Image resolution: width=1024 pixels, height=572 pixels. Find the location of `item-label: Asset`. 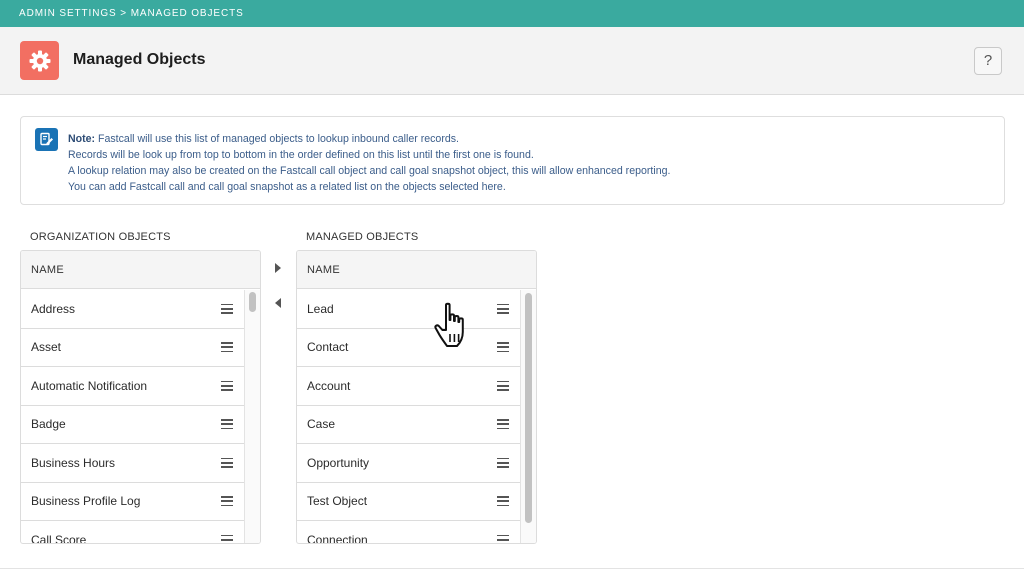

item-label: Asset is located at coordinates (46, 347).